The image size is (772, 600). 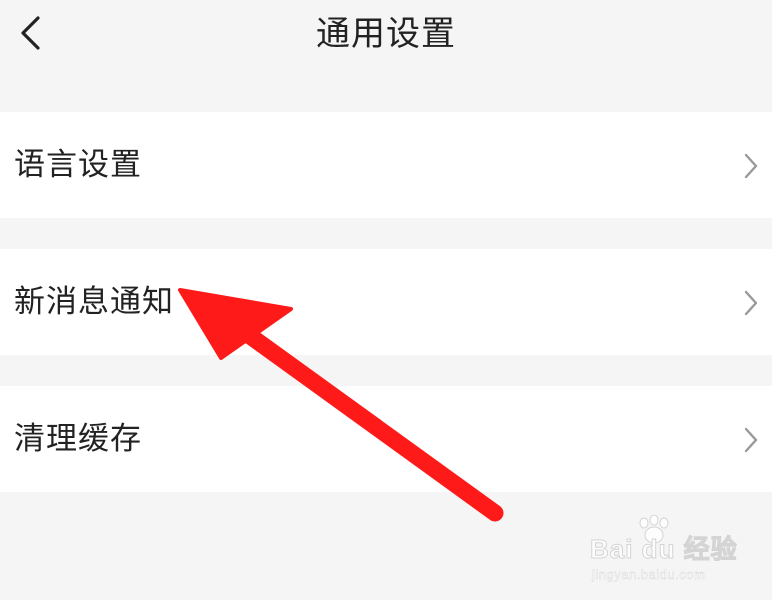 I want to click on page-title: 通用设置, so click(x=386, y=34).